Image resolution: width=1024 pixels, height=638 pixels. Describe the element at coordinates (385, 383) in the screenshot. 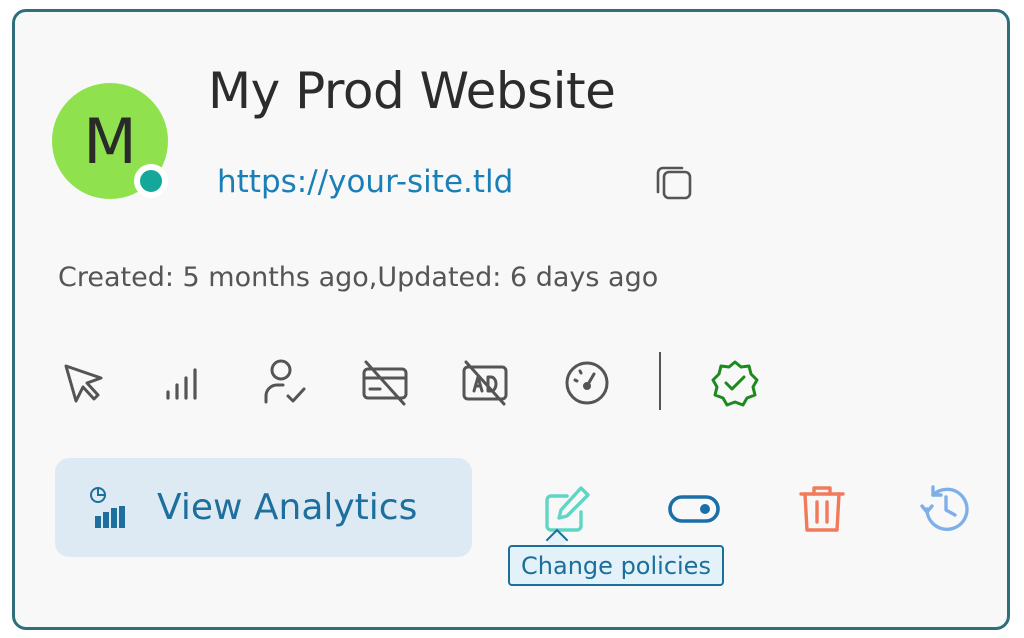

I see `card-off-icon` at that location.